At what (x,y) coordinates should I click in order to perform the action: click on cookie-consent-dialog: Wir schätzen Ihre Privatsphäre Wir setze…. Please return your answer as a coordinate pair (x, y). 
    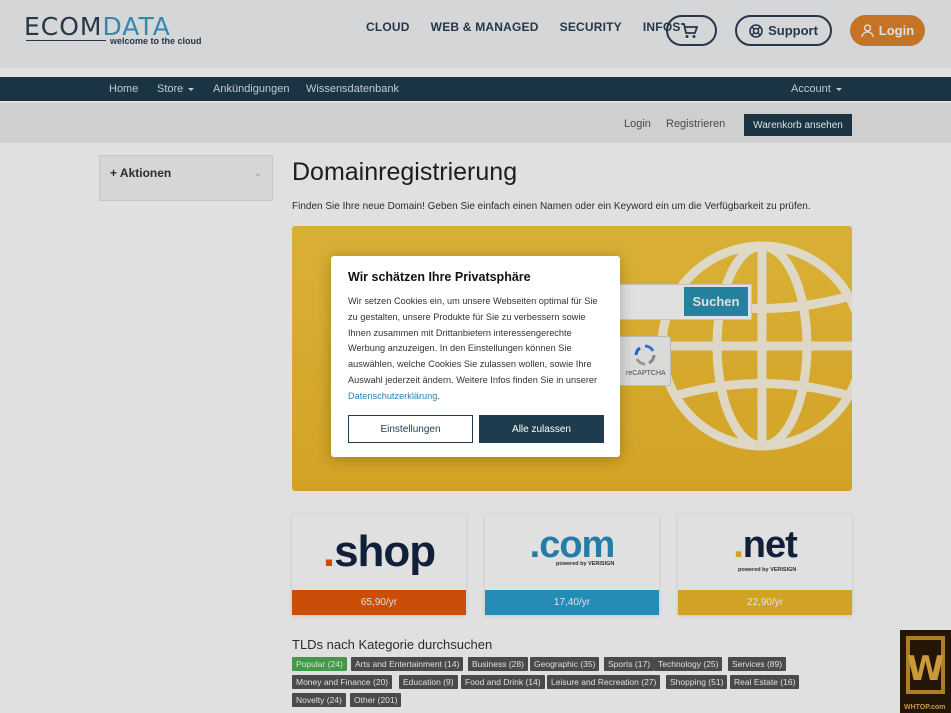
    Looking at the image, I should click on (475, 356).